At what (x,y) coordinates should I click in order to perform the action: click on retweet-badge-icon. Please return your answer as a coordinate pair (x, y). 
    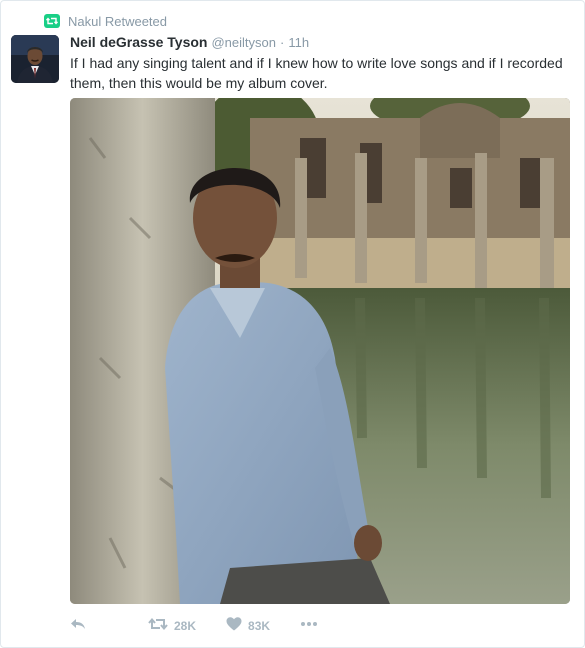
    Looking at the image, I should click on (52, 21).